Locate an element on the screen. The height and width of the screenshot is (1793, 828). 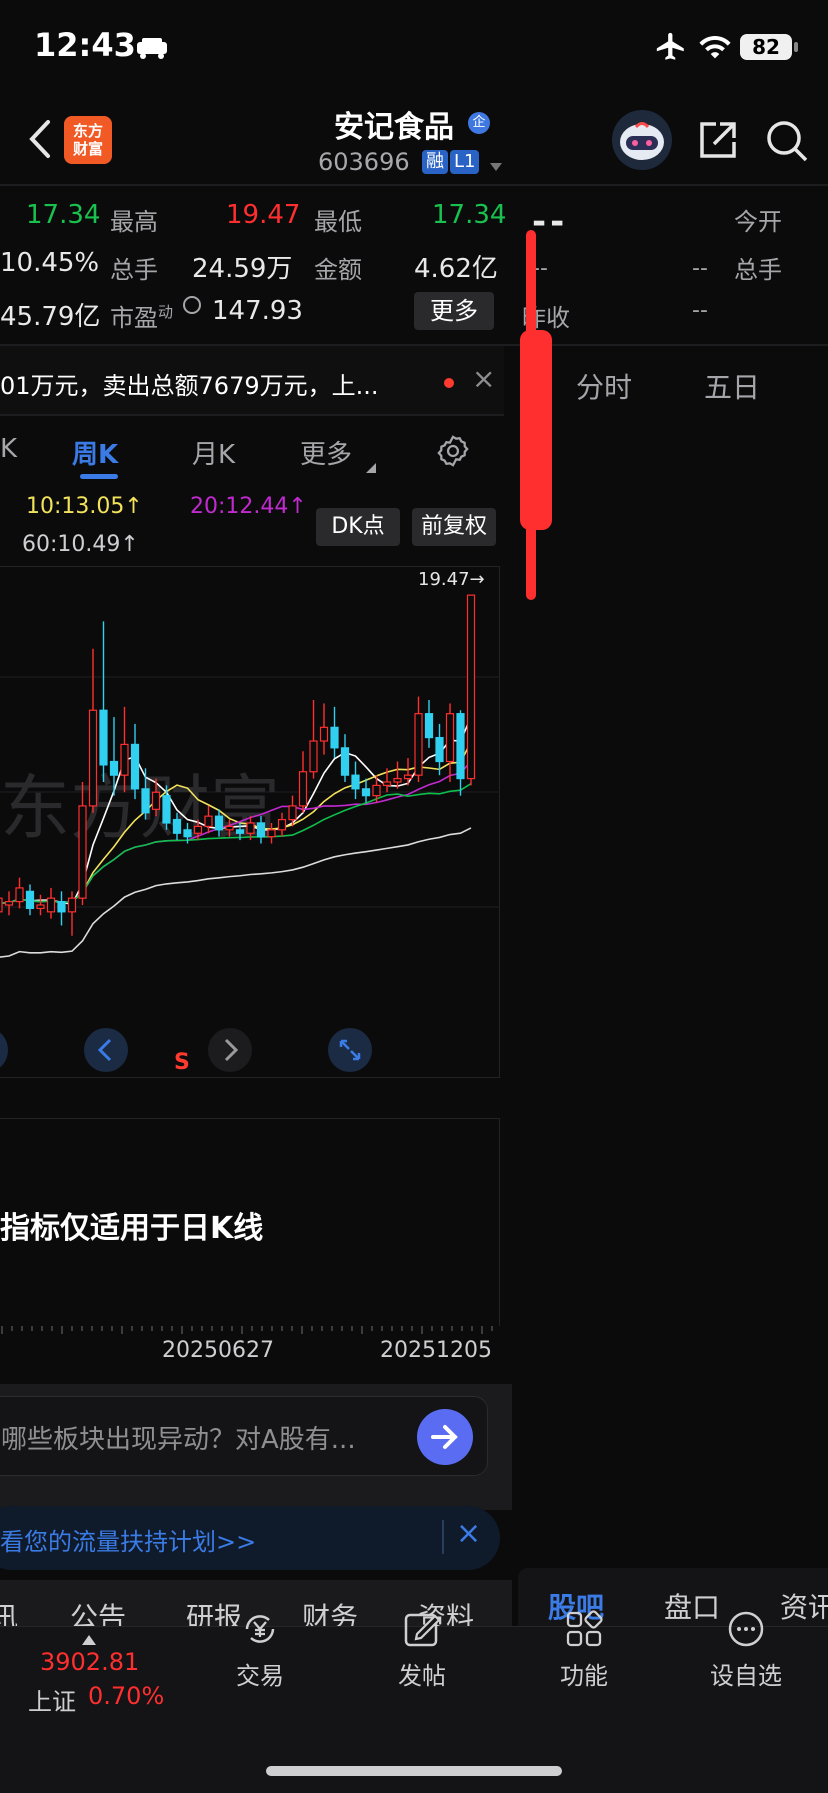
expand-icon is located at coordinates (350, 1050).